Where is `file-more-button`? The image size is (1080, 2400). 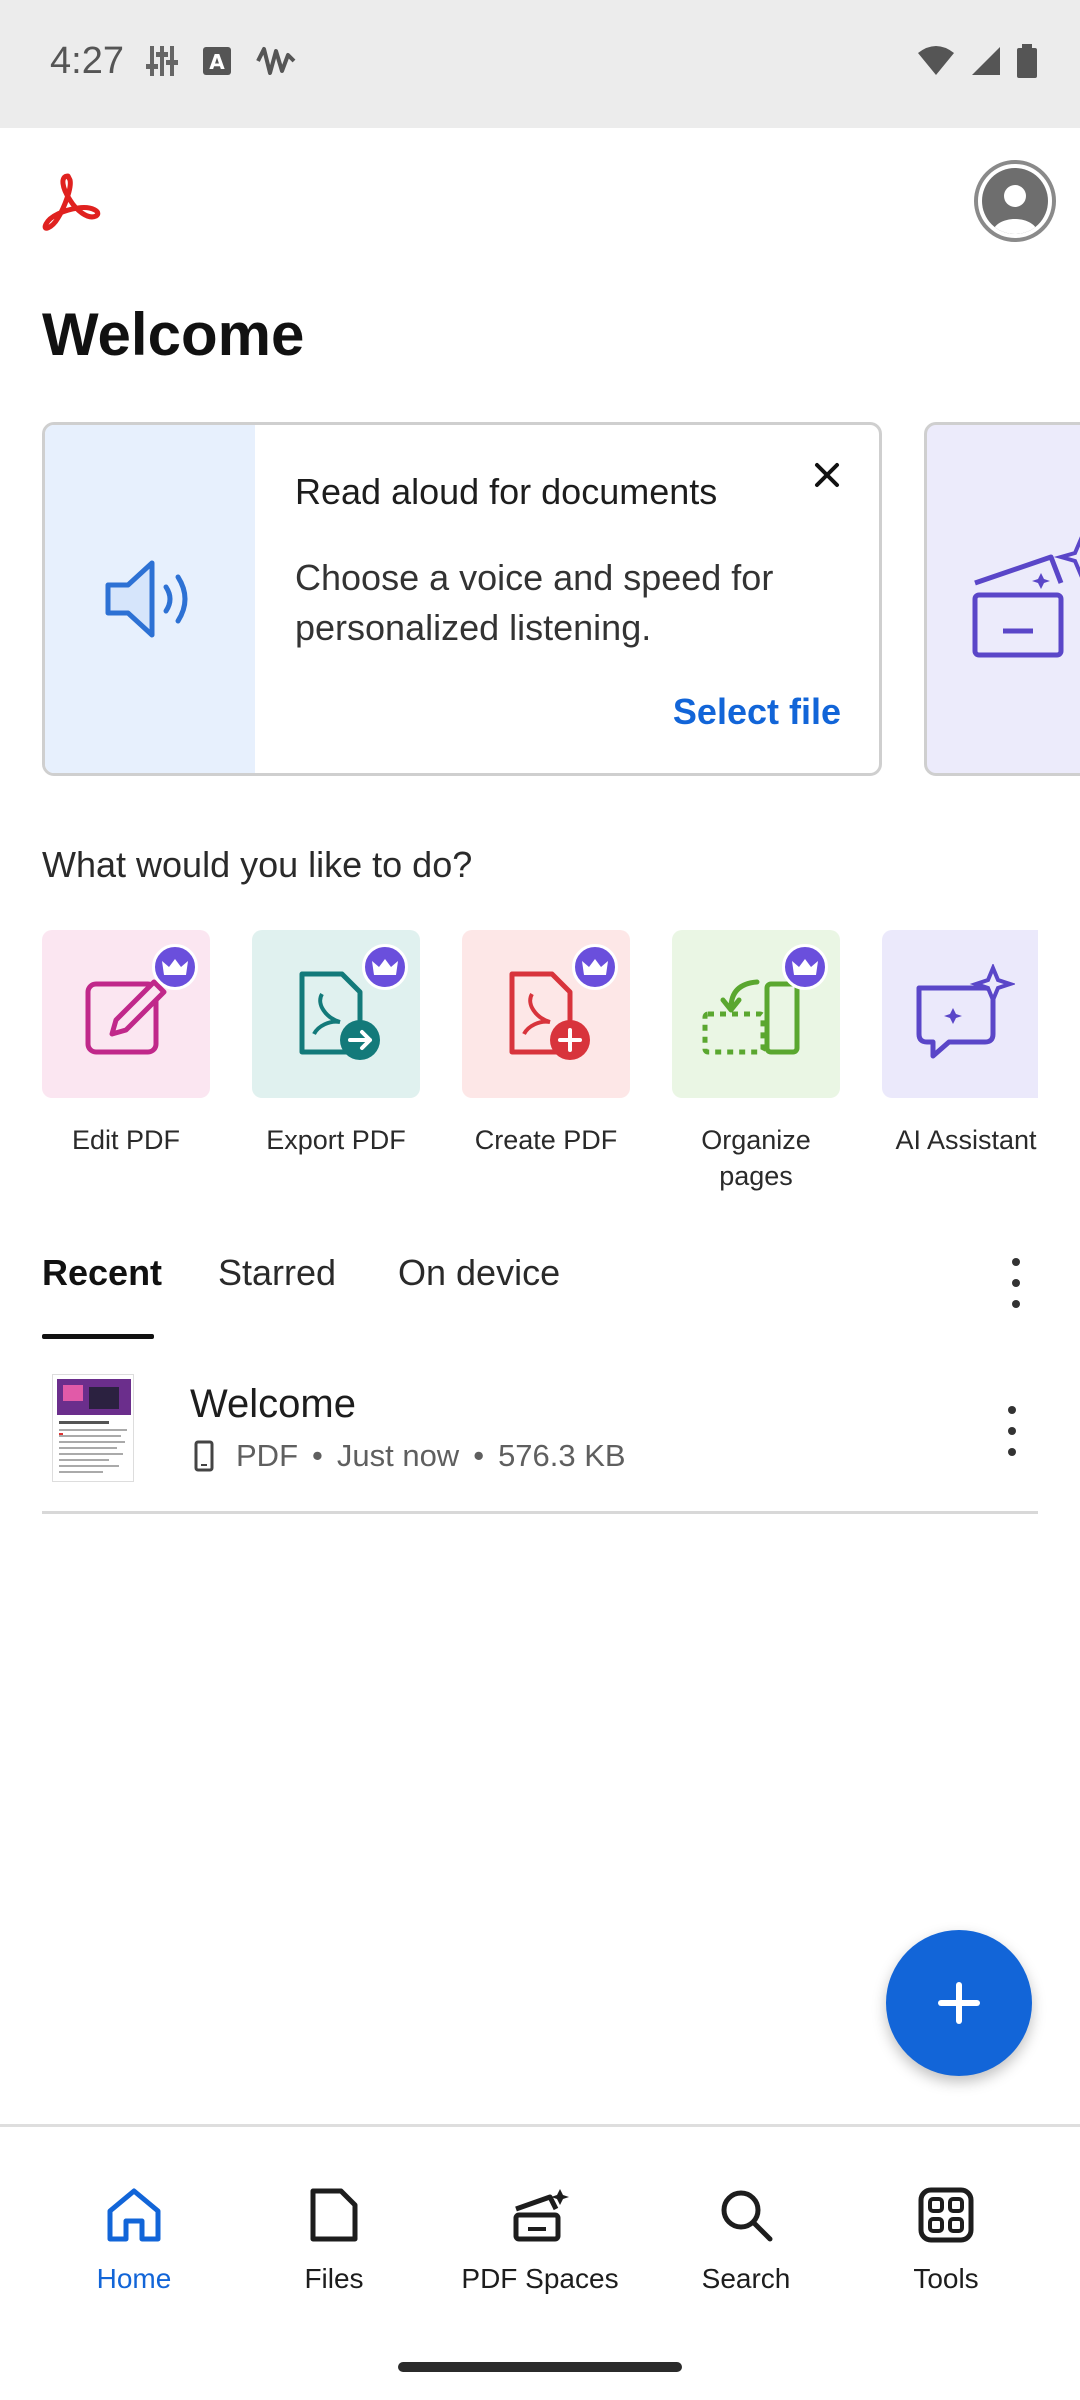 file-more-button is located at coordinates (1012, 1431).